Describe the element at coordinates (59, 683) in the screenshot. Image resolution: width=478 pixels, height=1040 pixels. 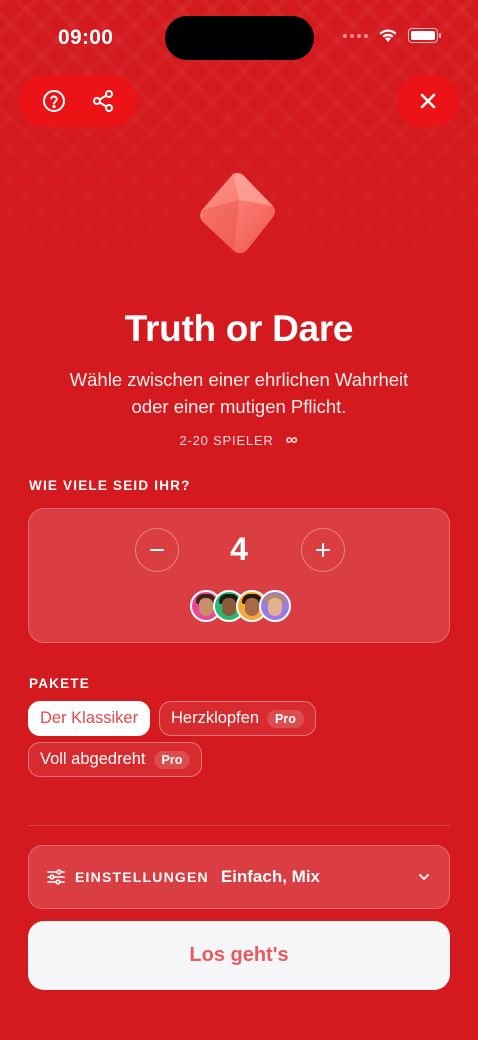
I see `packs-label: PAKETE` at that location.